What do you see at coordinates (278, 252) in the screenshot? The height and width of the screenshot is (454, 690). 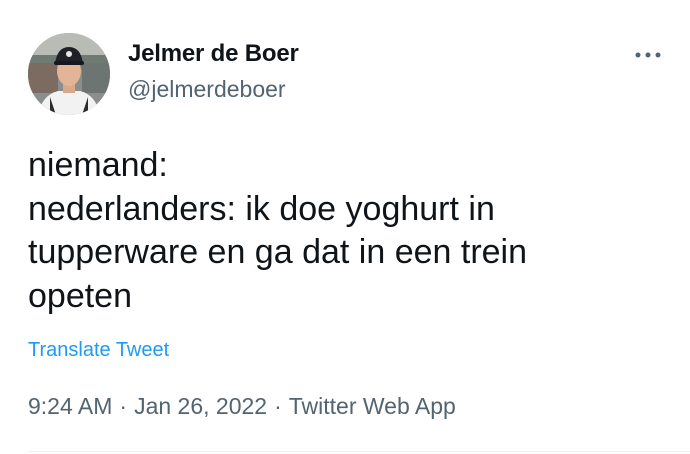 I see `tweet-text-line: tupperware en ga dat in een trein` at bounding box center [278, 252].